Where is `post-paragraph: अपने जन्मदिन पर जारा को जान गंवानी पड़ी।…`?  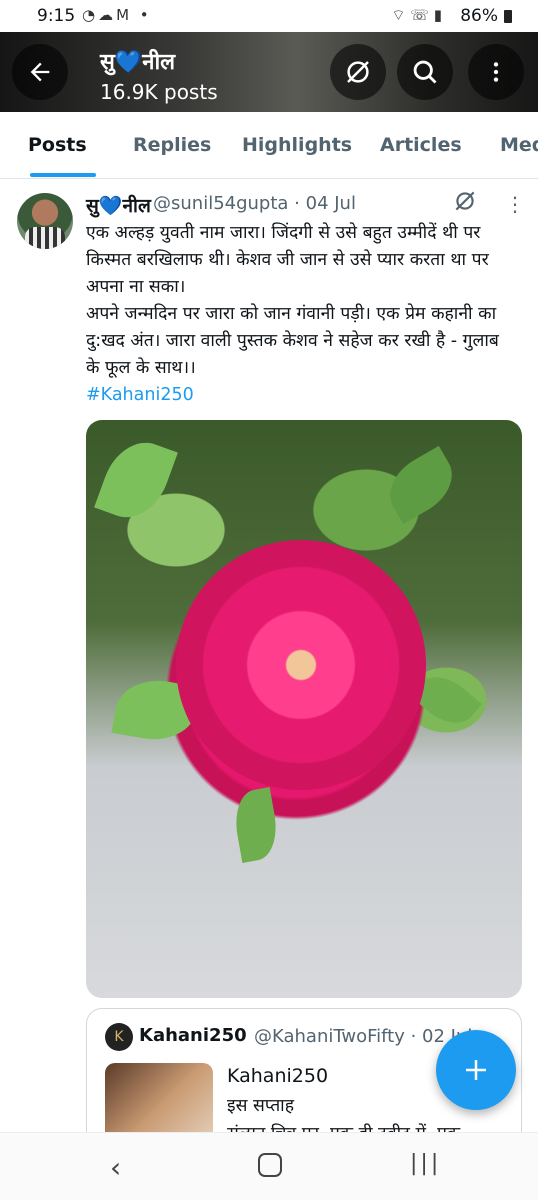
post-paragraph: अपने जन्मदिन पर जारा को जान गंवानी पड़ी।… is located at coordinates (292, 341).